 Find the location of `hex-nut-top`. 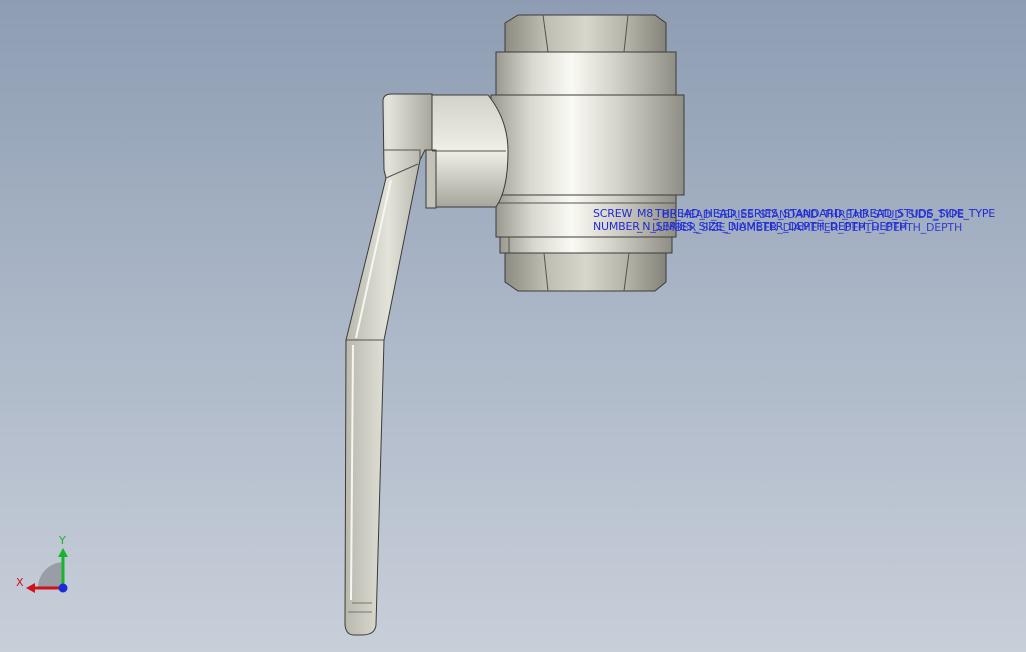

hex-nut-top is located at coordinates (585, 33).